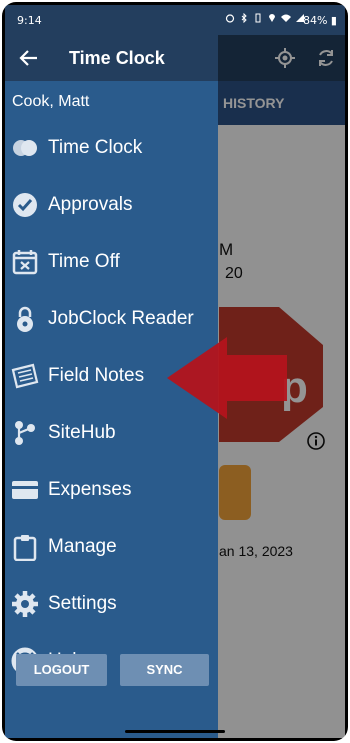  Describe the element at coordinates (51, 101) in the screenshot. I see `user-name: Cook, Matt` at that location.